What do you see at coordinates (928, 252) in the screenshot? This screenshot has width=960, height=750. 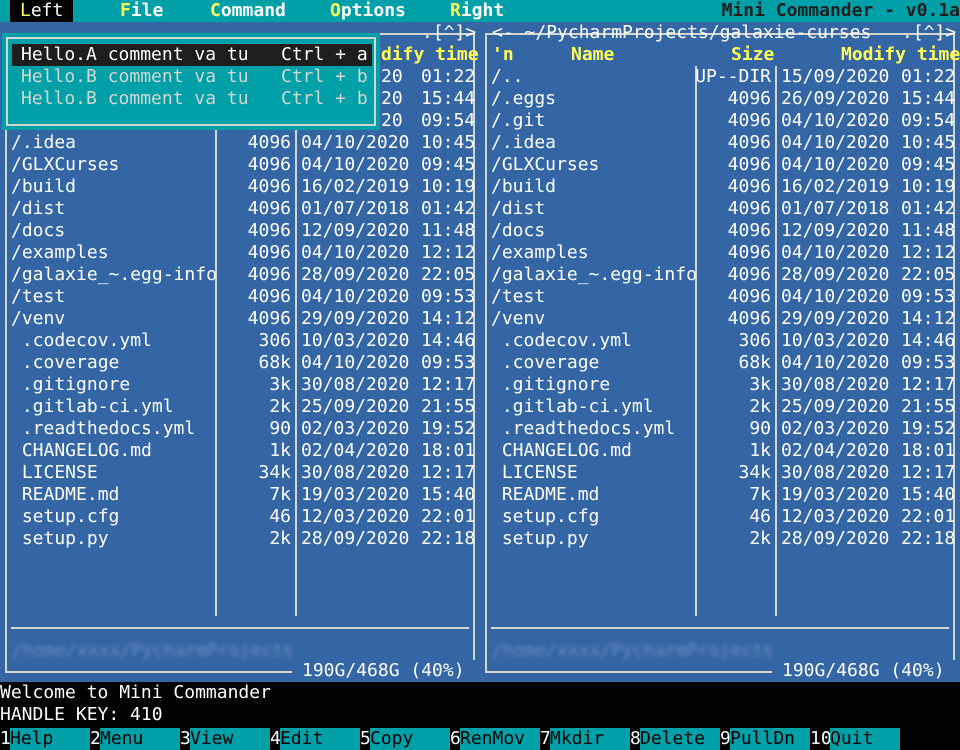 I see `file-time: 12:12` at bounding box center [928, 252].